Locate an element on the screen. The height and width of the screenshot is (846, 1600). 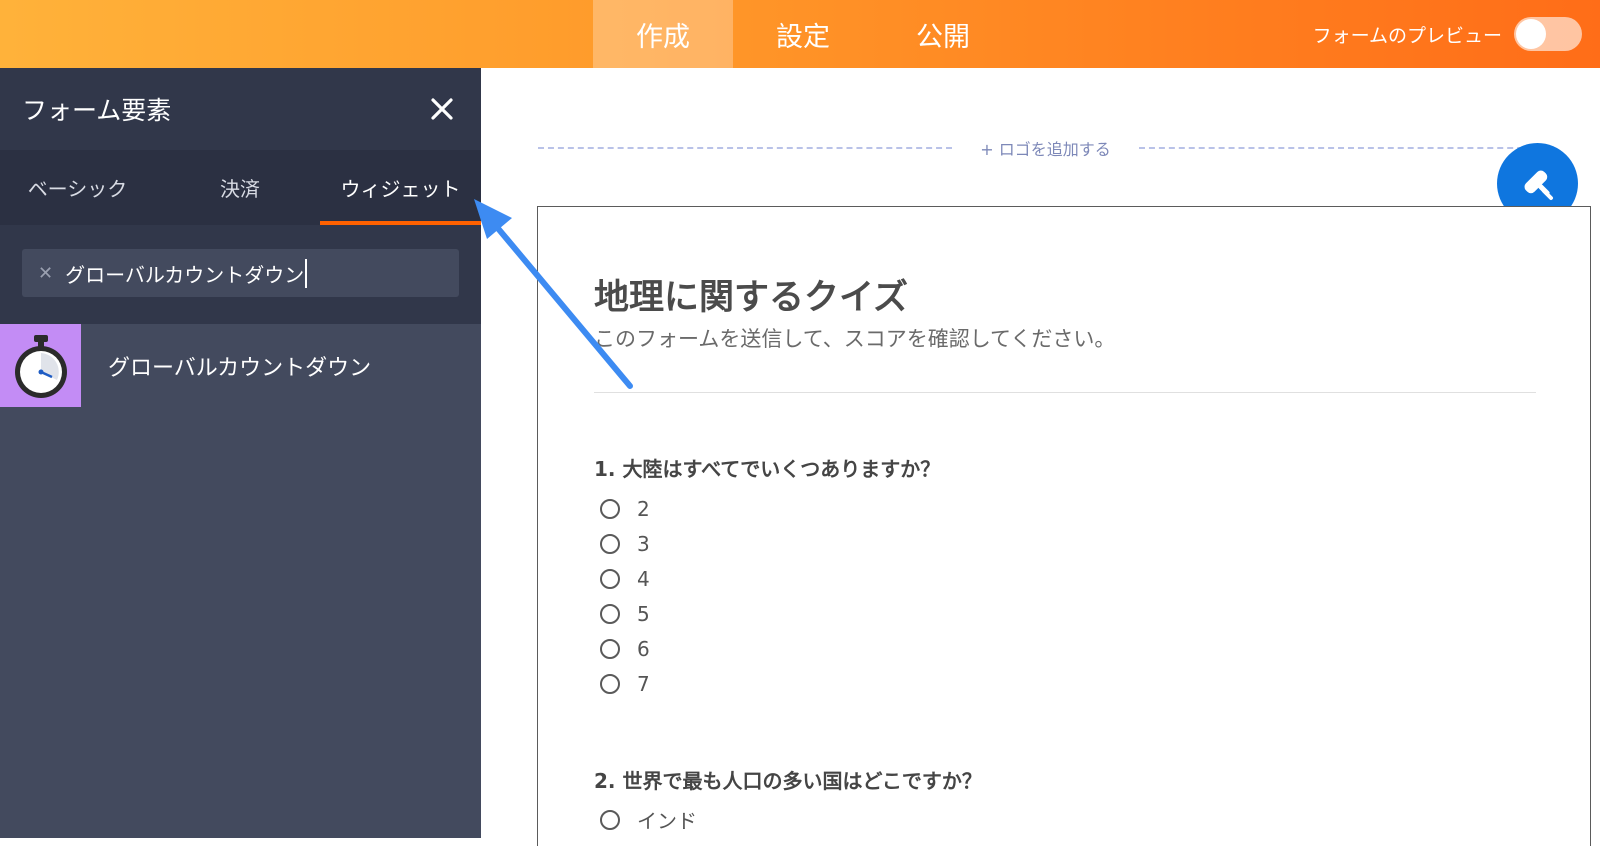
tab-settings: 設定 is located at coordinates (803, 34).